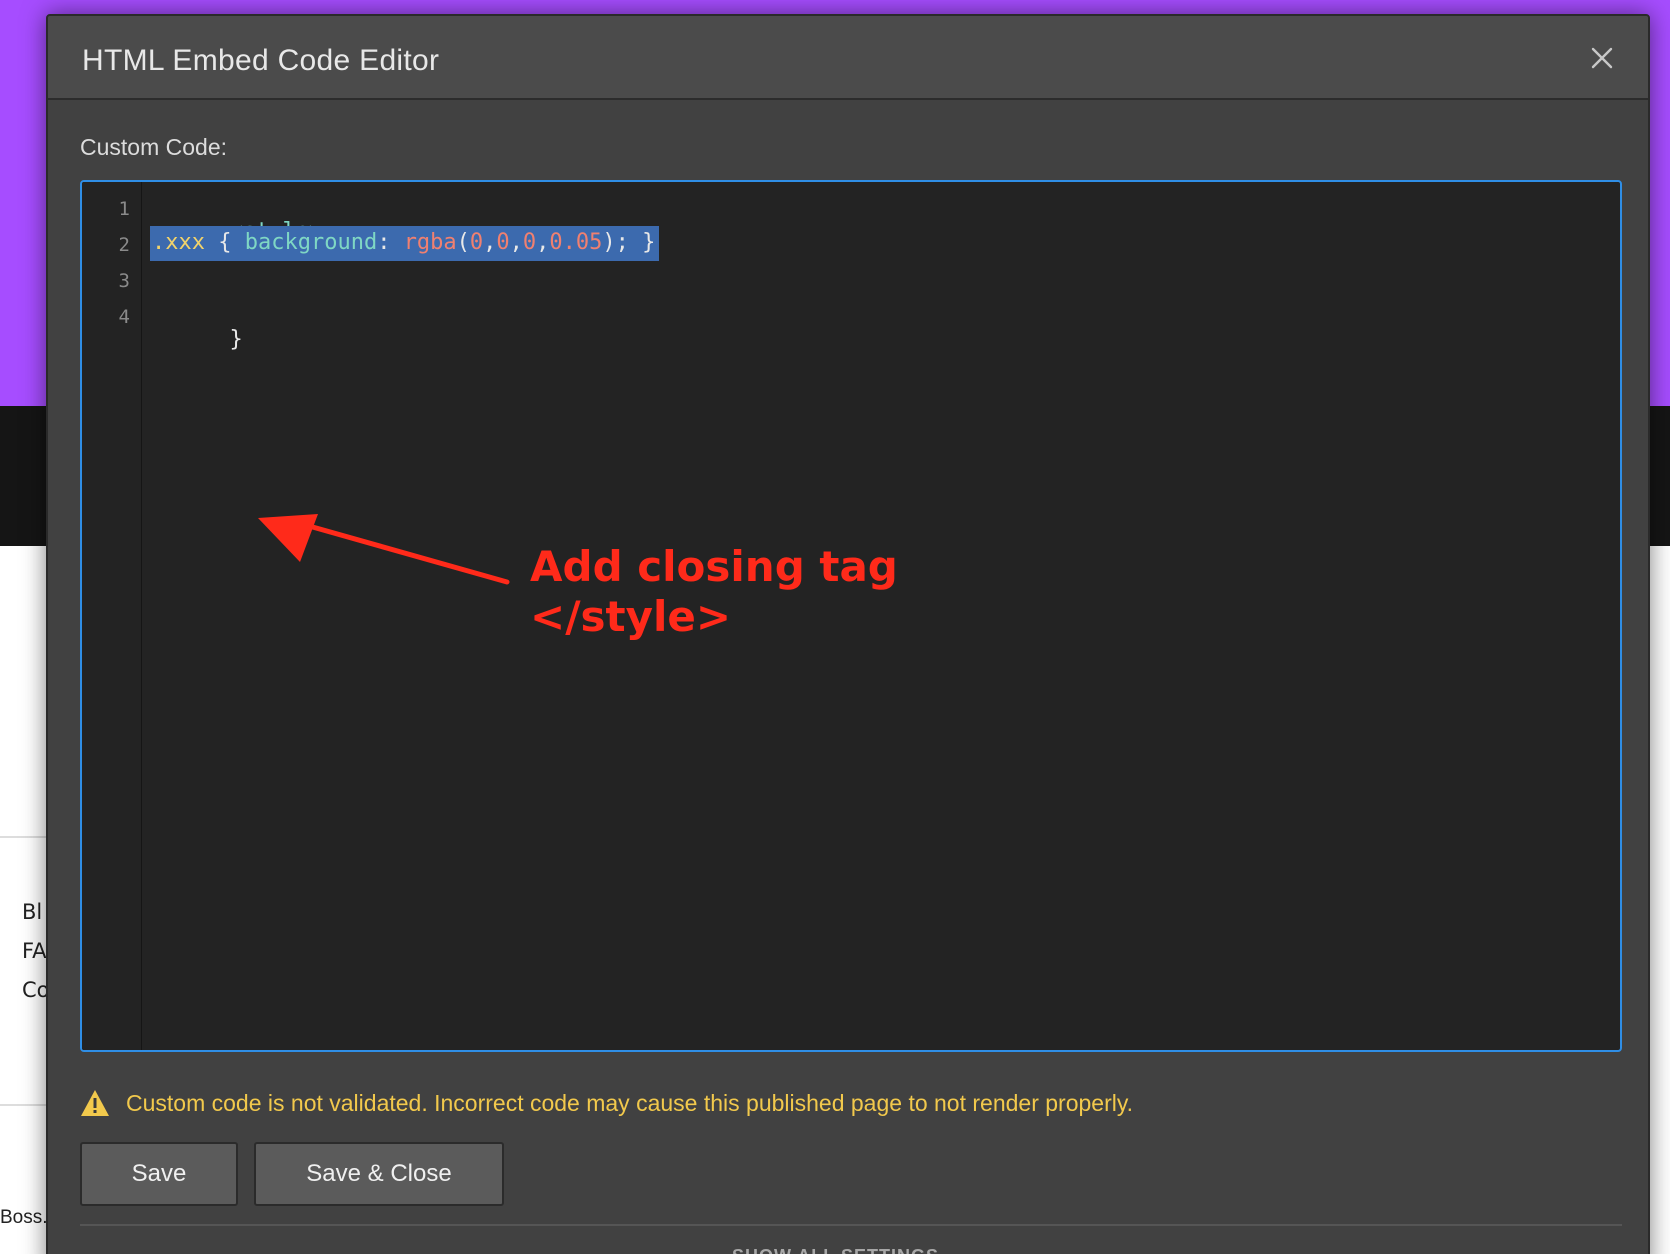 The height and width of the screenshot is (1254, 1670). I want to click on code-token: ); }, so click(629, 242).